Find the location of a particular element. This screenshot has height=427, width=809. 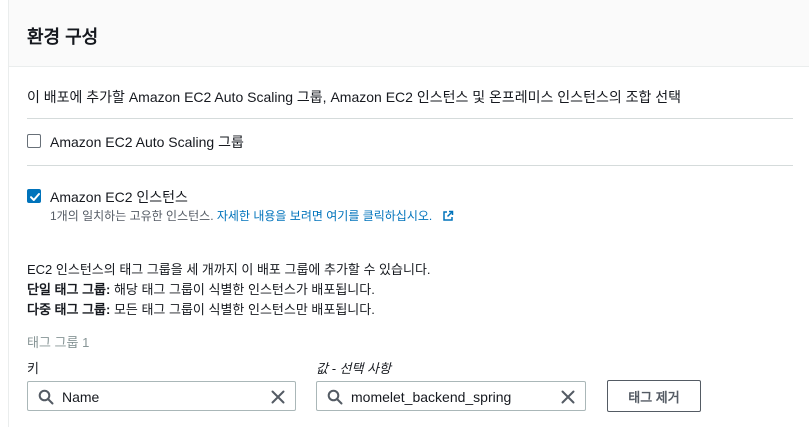

matching-instances-count: 1개의 일치하는 고유한 인스턴스. is located at coordinates (132, 216).